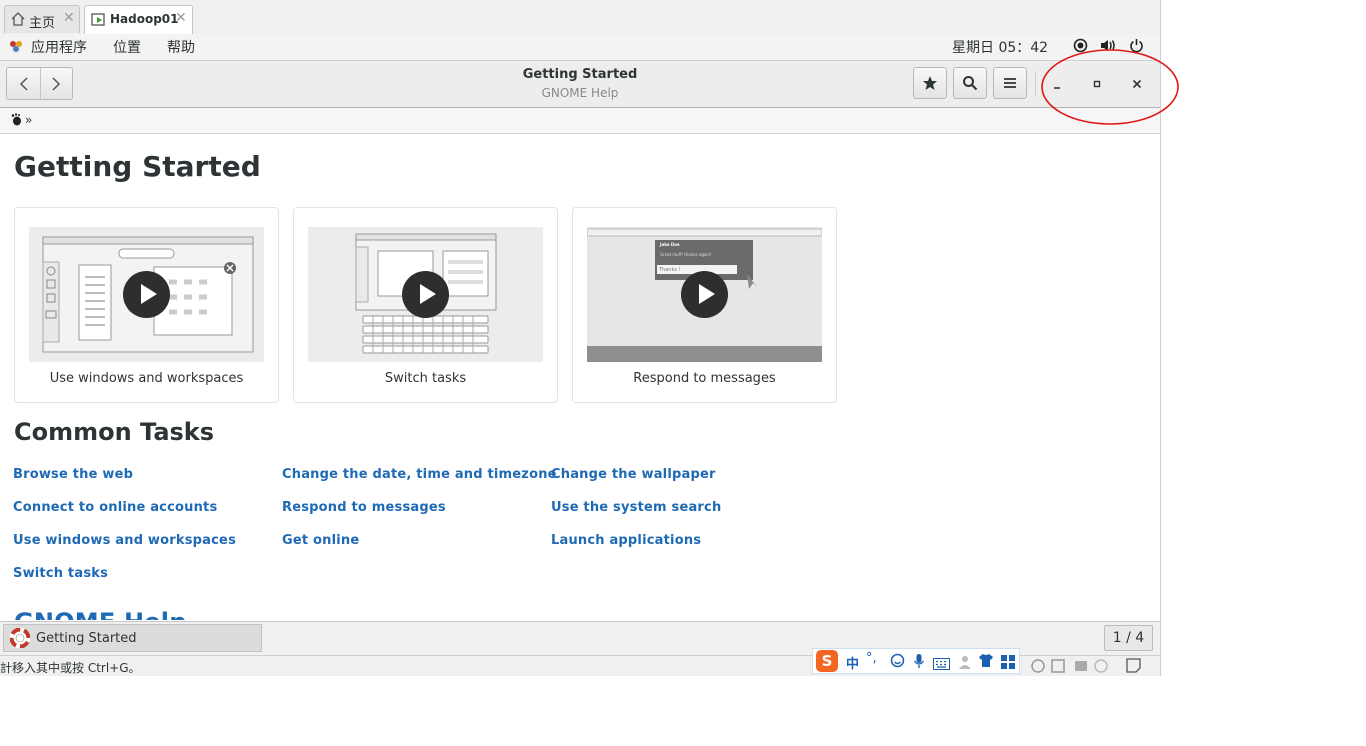 The image size is (1366, 746). I want to click on menu-applications: 应用程序, so click(59, 47).